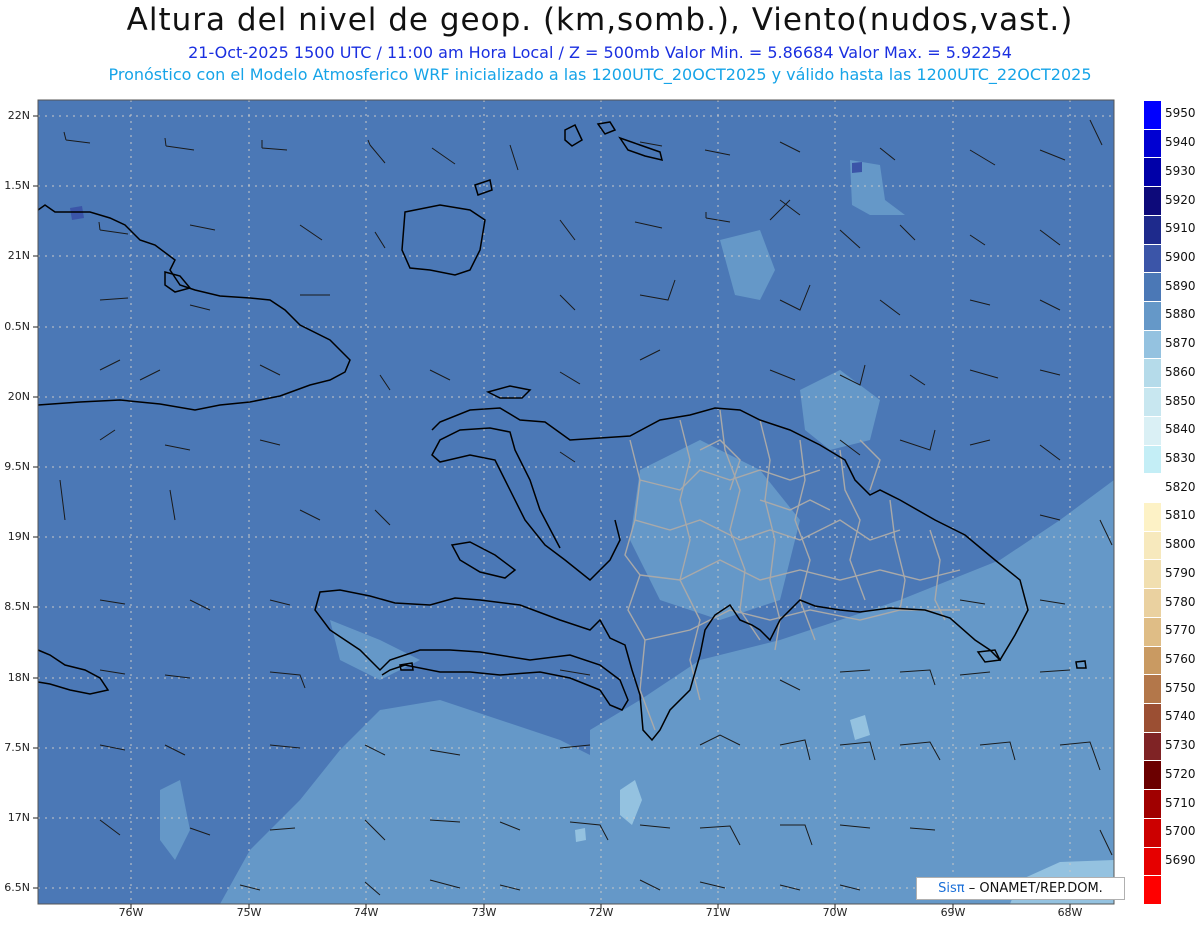 This screenshot has height=927, width=1200. Describe the element at coordinates (1180, 228) in the screenshot. I see `legend-value: 5910` at that location.